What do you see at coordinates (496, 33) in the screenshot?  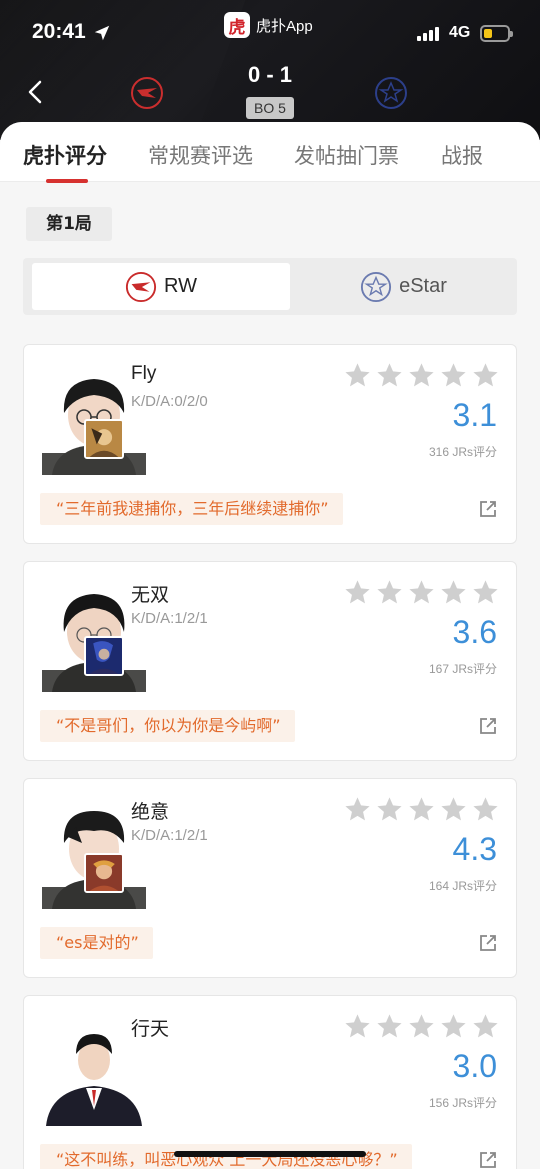 I see `battery-icon` at bounding box center [496, 33].